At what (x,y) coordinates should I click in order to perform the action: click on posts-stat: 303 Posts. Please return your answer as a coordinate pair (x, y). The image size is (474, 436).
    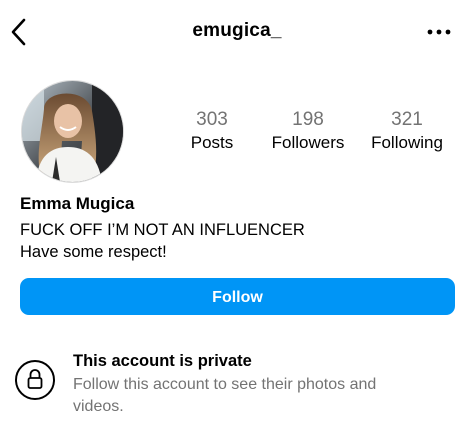
    Looking at the image, I should click on (212, 131).